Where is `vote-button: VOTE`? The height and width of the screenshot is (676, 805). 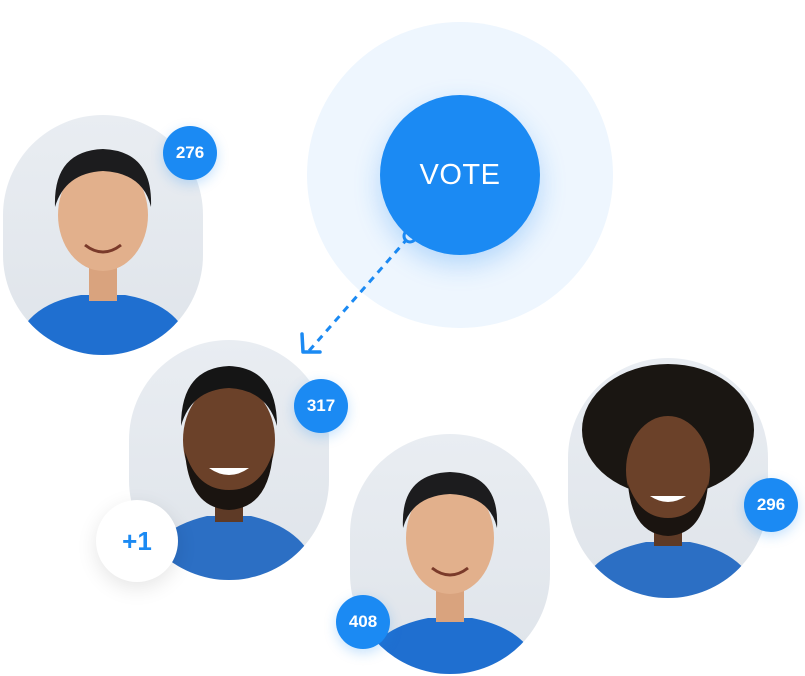
vote-button: VOTE is located at coordinates (460, 175).